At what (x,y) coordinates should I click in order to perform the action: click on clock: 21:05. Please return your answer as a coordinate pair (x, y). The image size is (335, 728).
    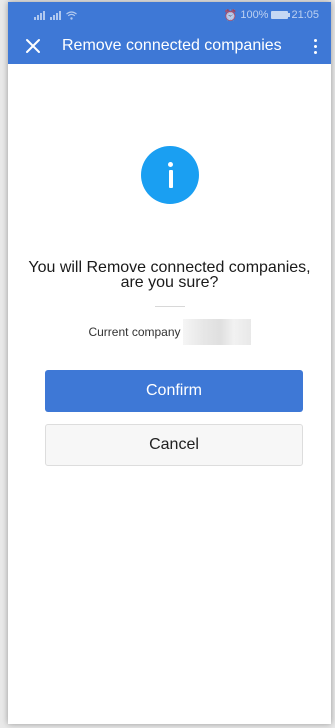
    Looking at the image, I should click on (305, 15).